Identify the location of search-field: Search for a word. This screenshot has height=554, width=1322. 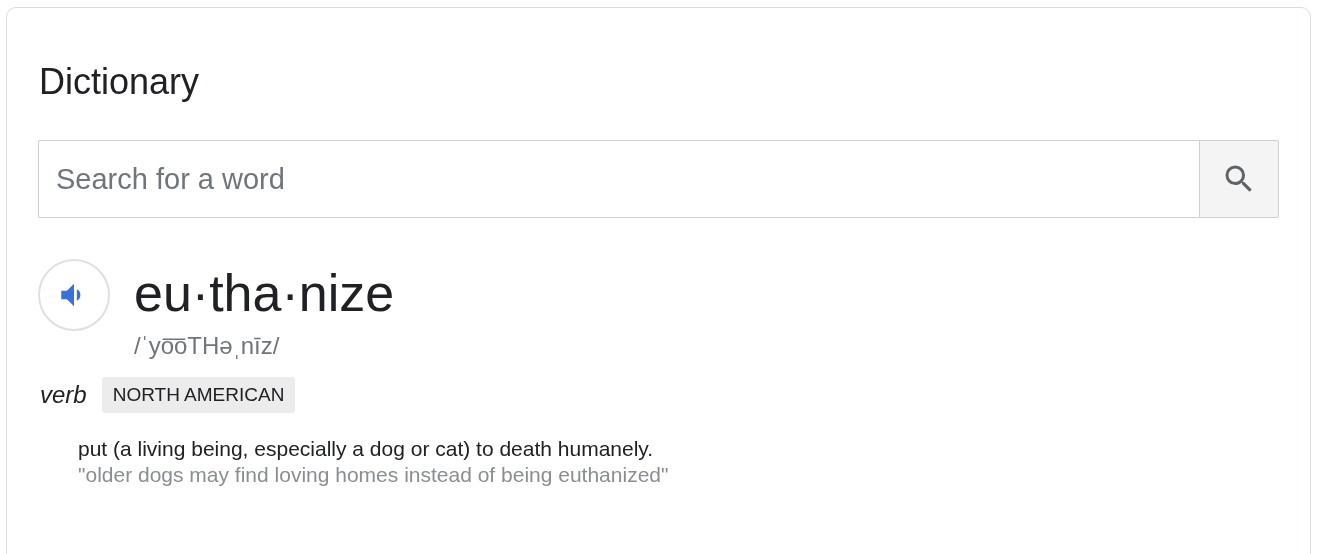
(618, 179).